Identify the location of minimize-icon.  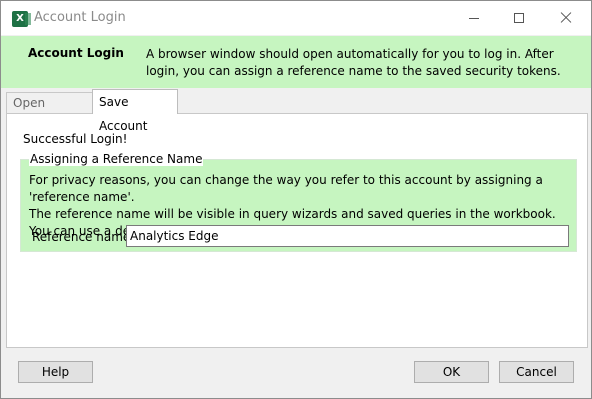
(474, 18).